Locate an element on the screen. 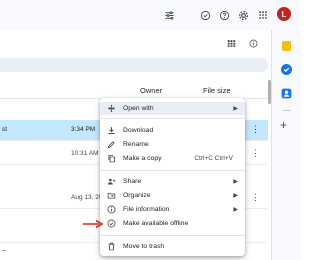  share-person-add-icon is located at coordinates (111, 181).